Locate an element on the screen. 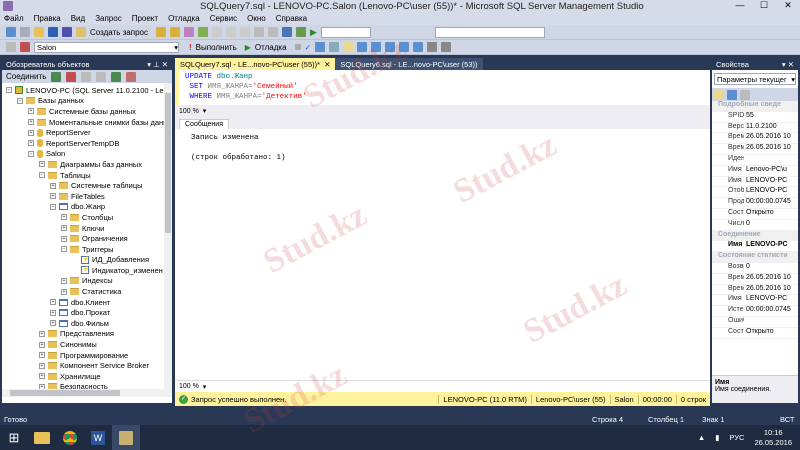  new-query-icon is located at coordinates (81, 32).